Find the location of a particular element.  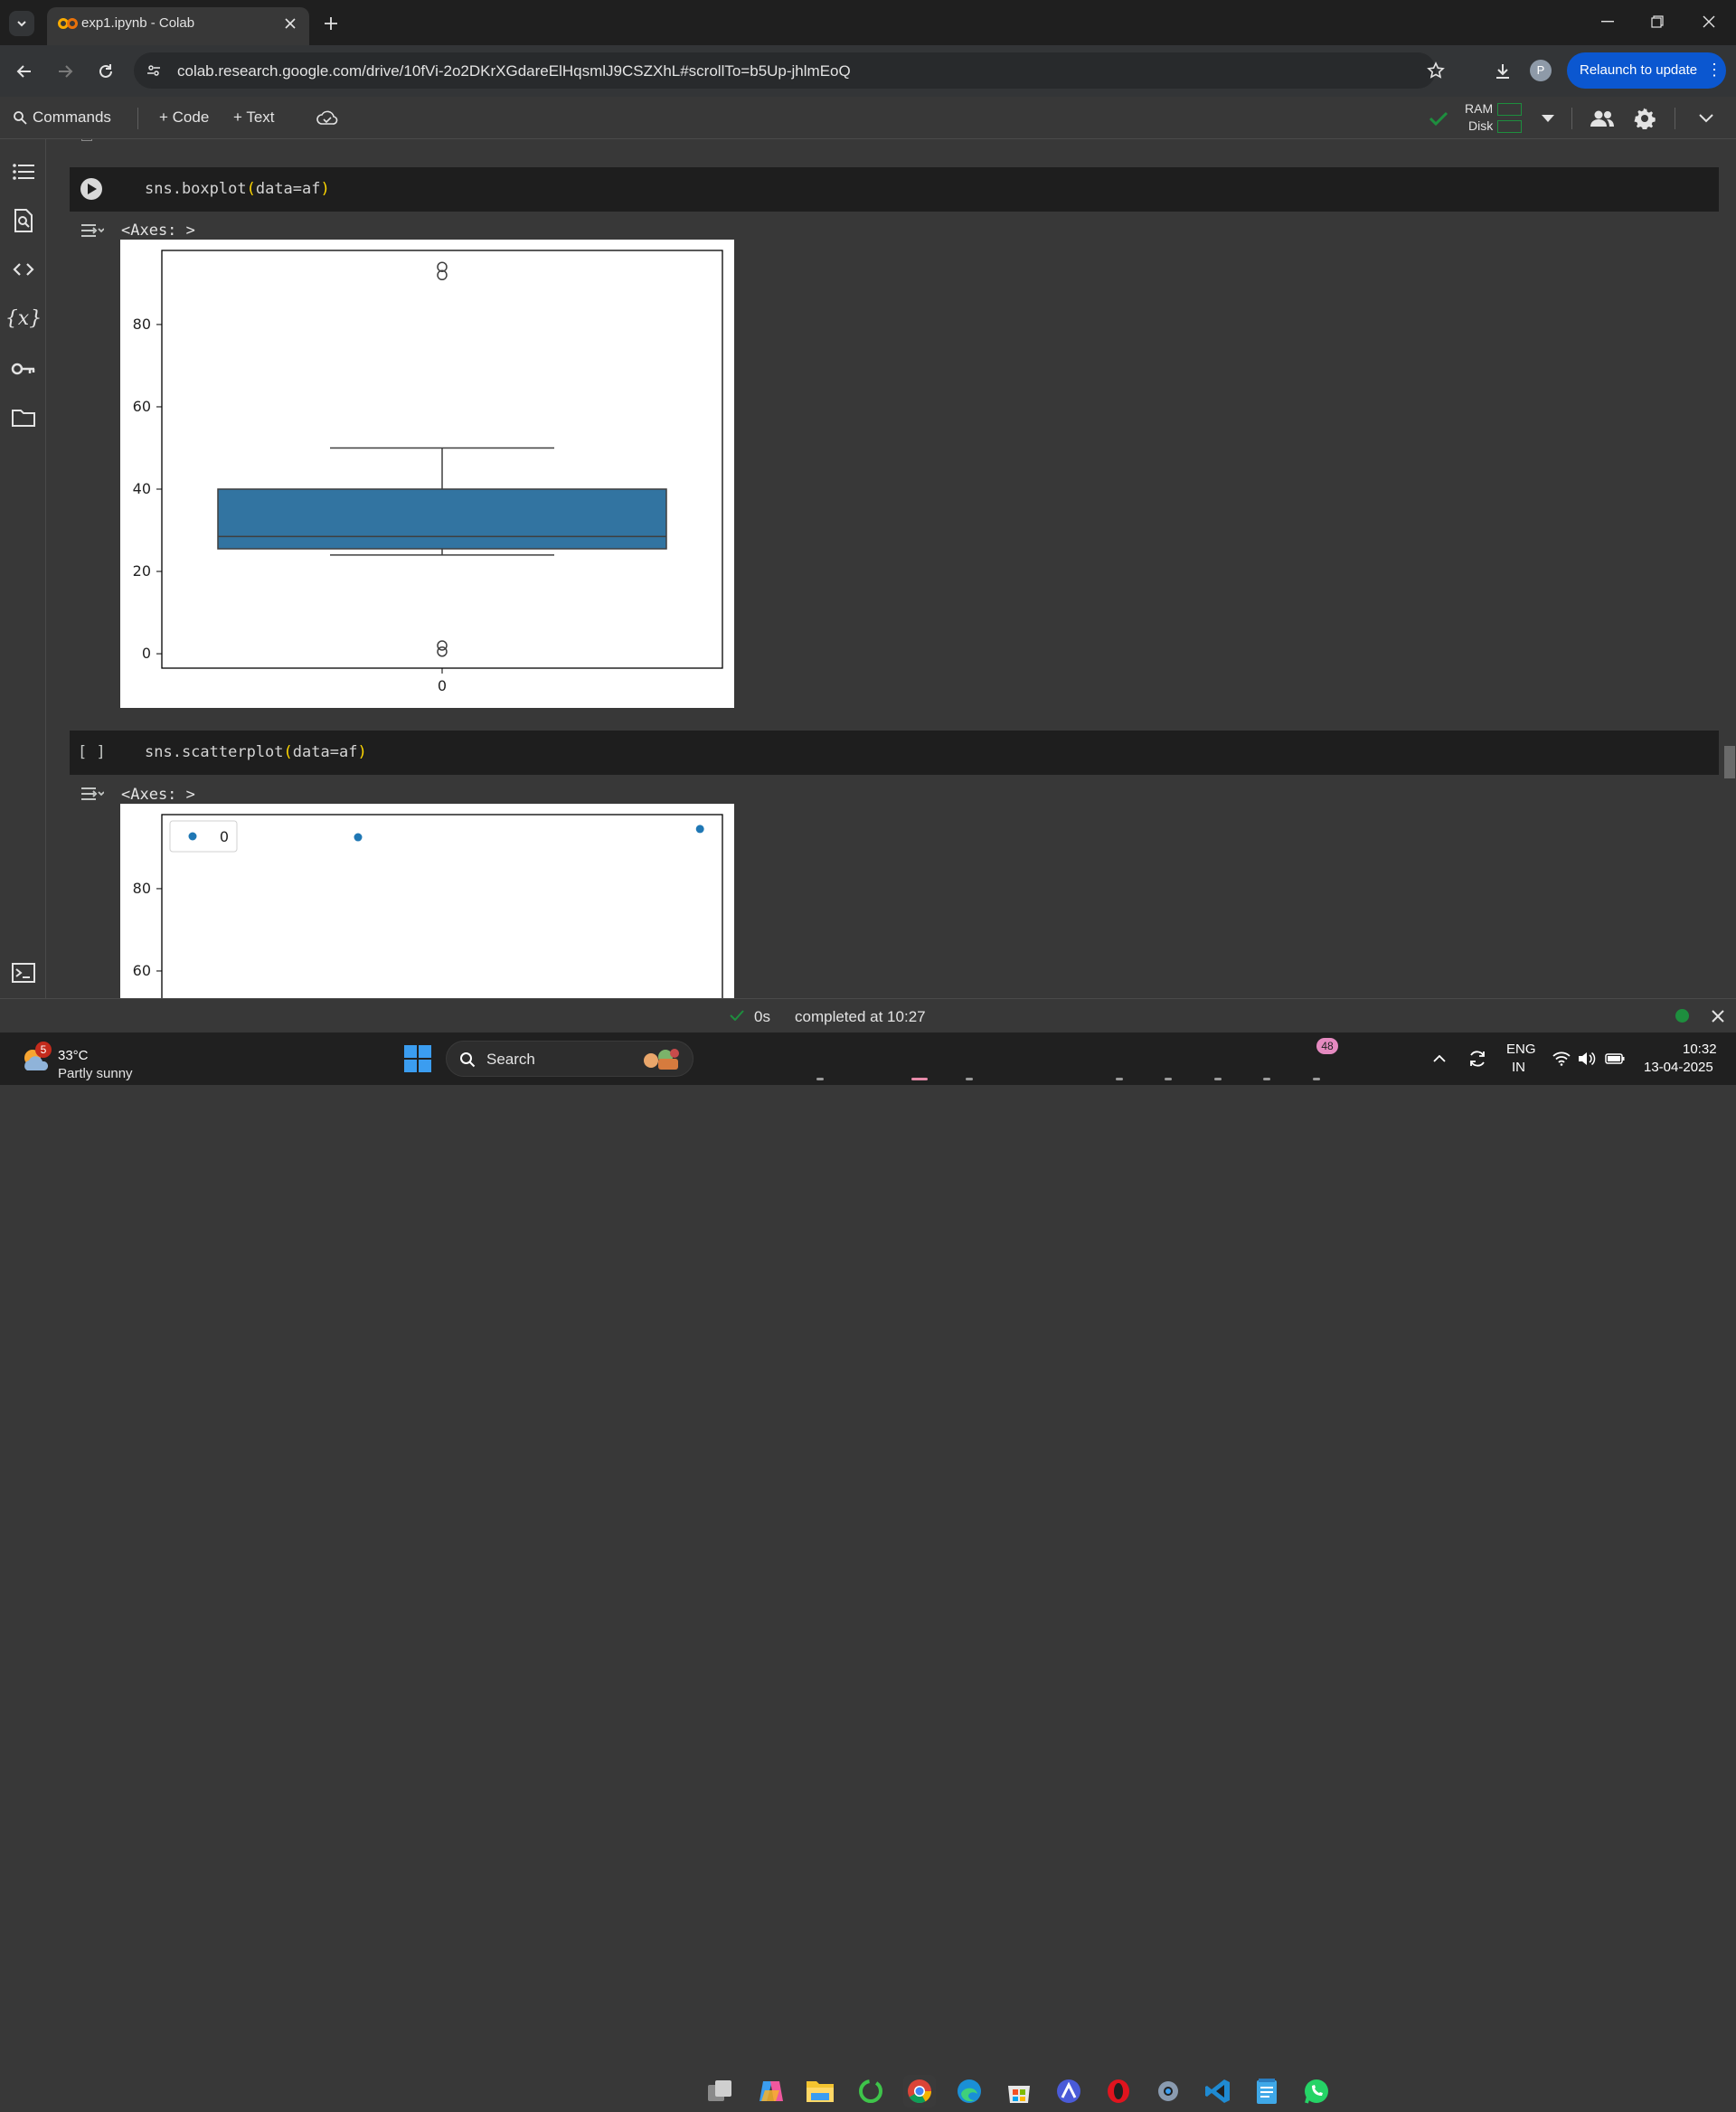

volume-icon is located at coordinates (1587, 1058).